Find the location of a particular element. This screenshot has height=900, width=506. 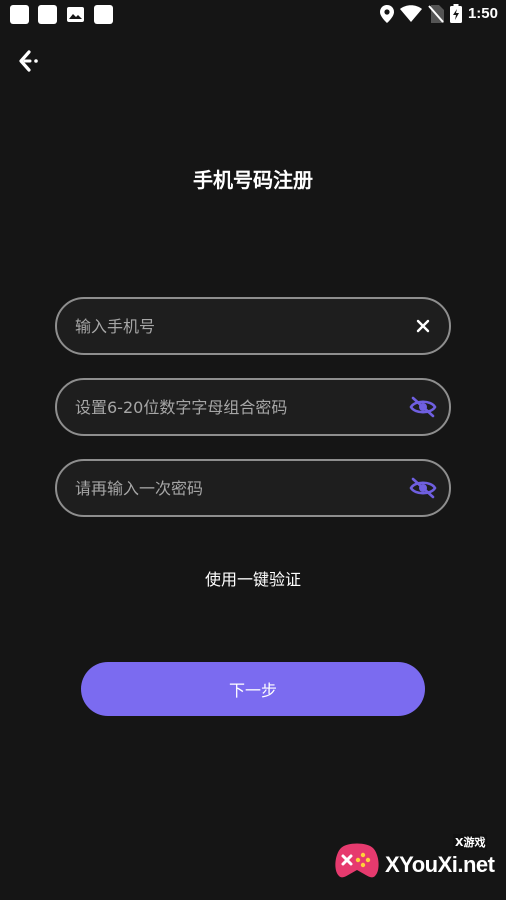

phone-input is located at coordinates (235, 326).